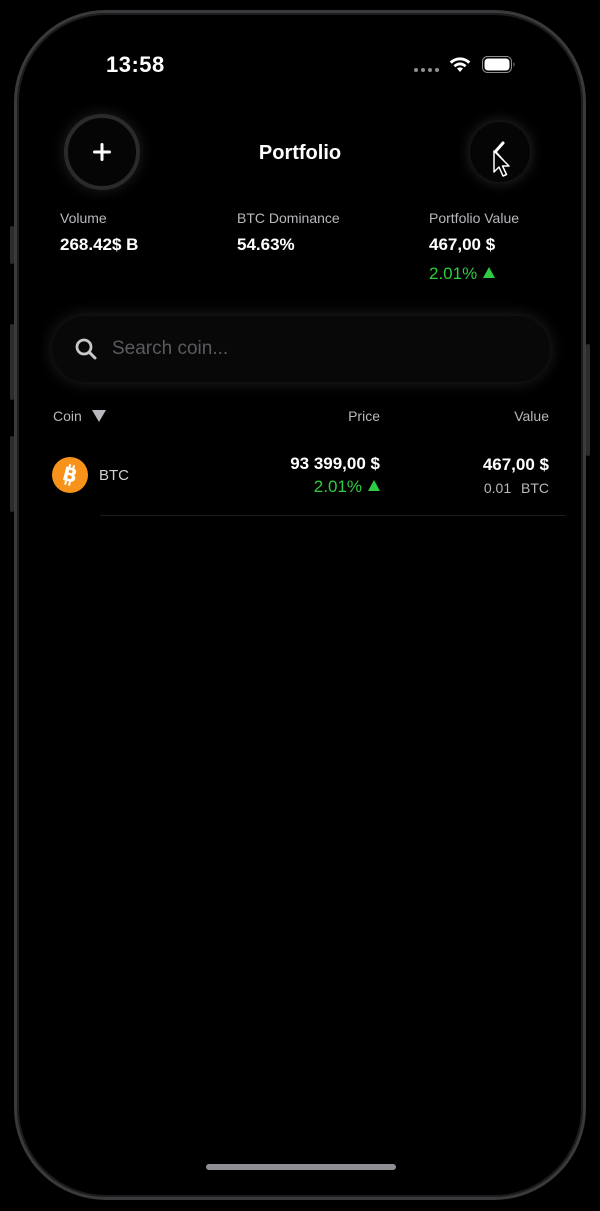 Image resolution: width=600 pixels, height=1211 pixels. Describe the element at coordinates (114, 475) in the screenshot. I see `coin-symbol: BTC` at that location.